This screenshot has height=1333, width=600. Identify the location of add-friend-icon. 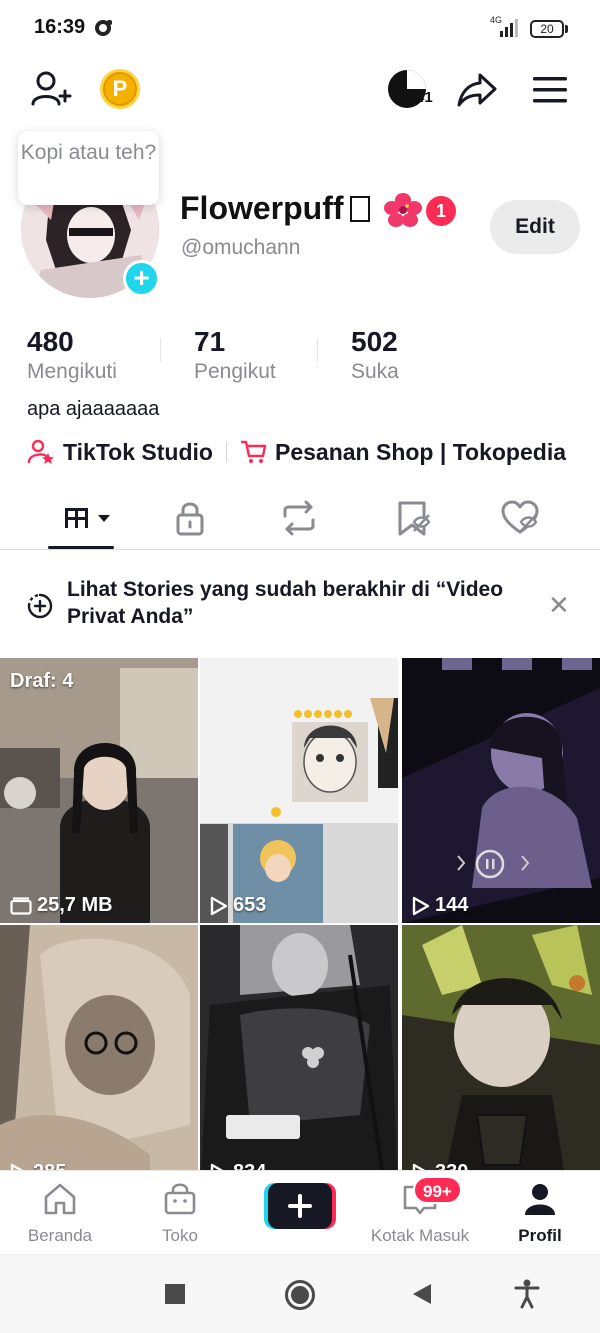
(51, 90).